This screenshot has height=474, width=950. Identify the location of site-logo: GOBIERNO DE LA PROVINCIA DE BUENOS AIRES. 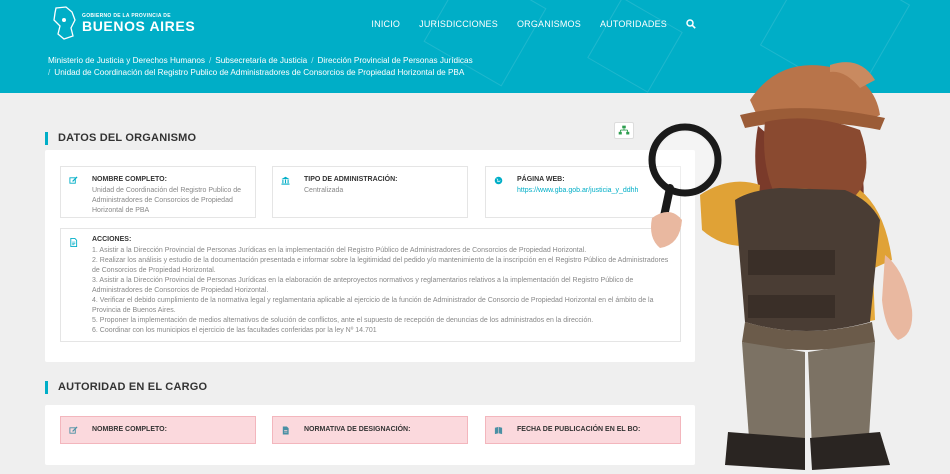
(123, 23).